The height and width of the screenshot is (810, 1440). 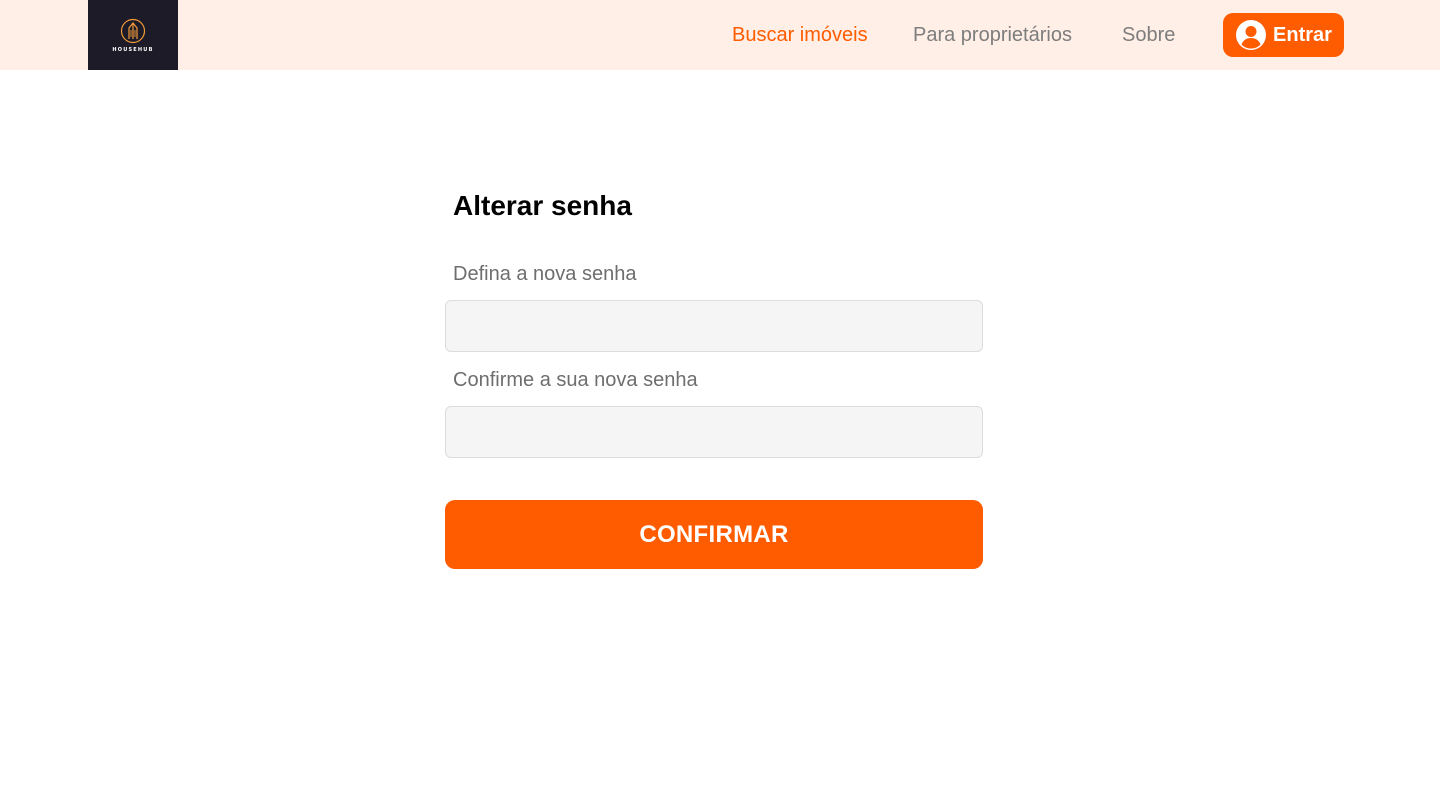 I want to click on user-circle-icon, so click(x=1251, y=35).